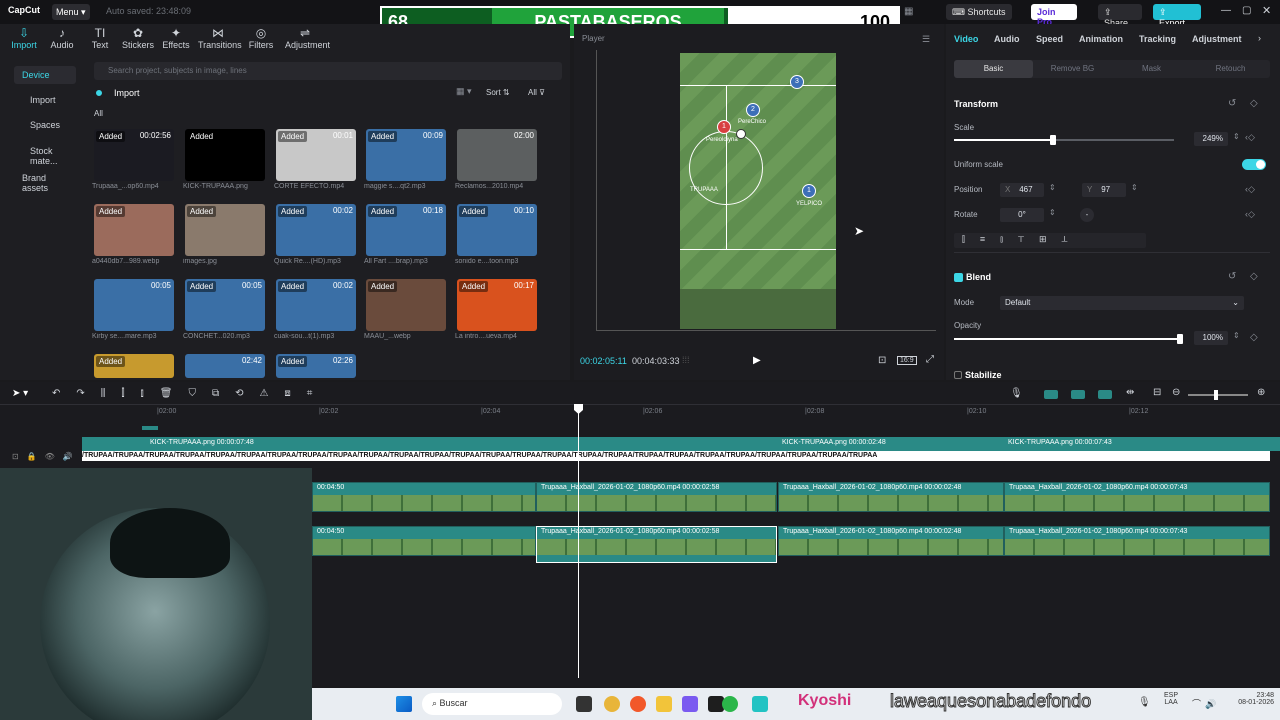 This screenshot has height=720, width=1280. Describe the element at coordinates (98, 113) in the screenshot. I see `filter-all: All` at that location.